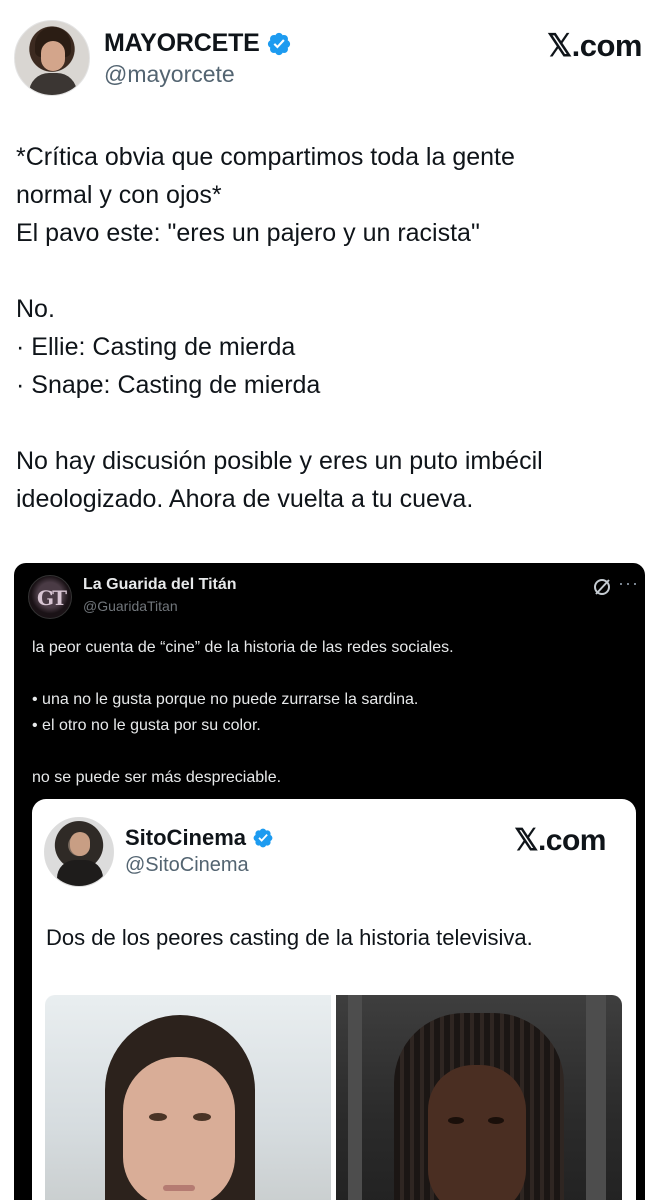  Describe the element at coordinates (198, 74) in the screenshot. I see `author-handle: @mayorcete` at that location.